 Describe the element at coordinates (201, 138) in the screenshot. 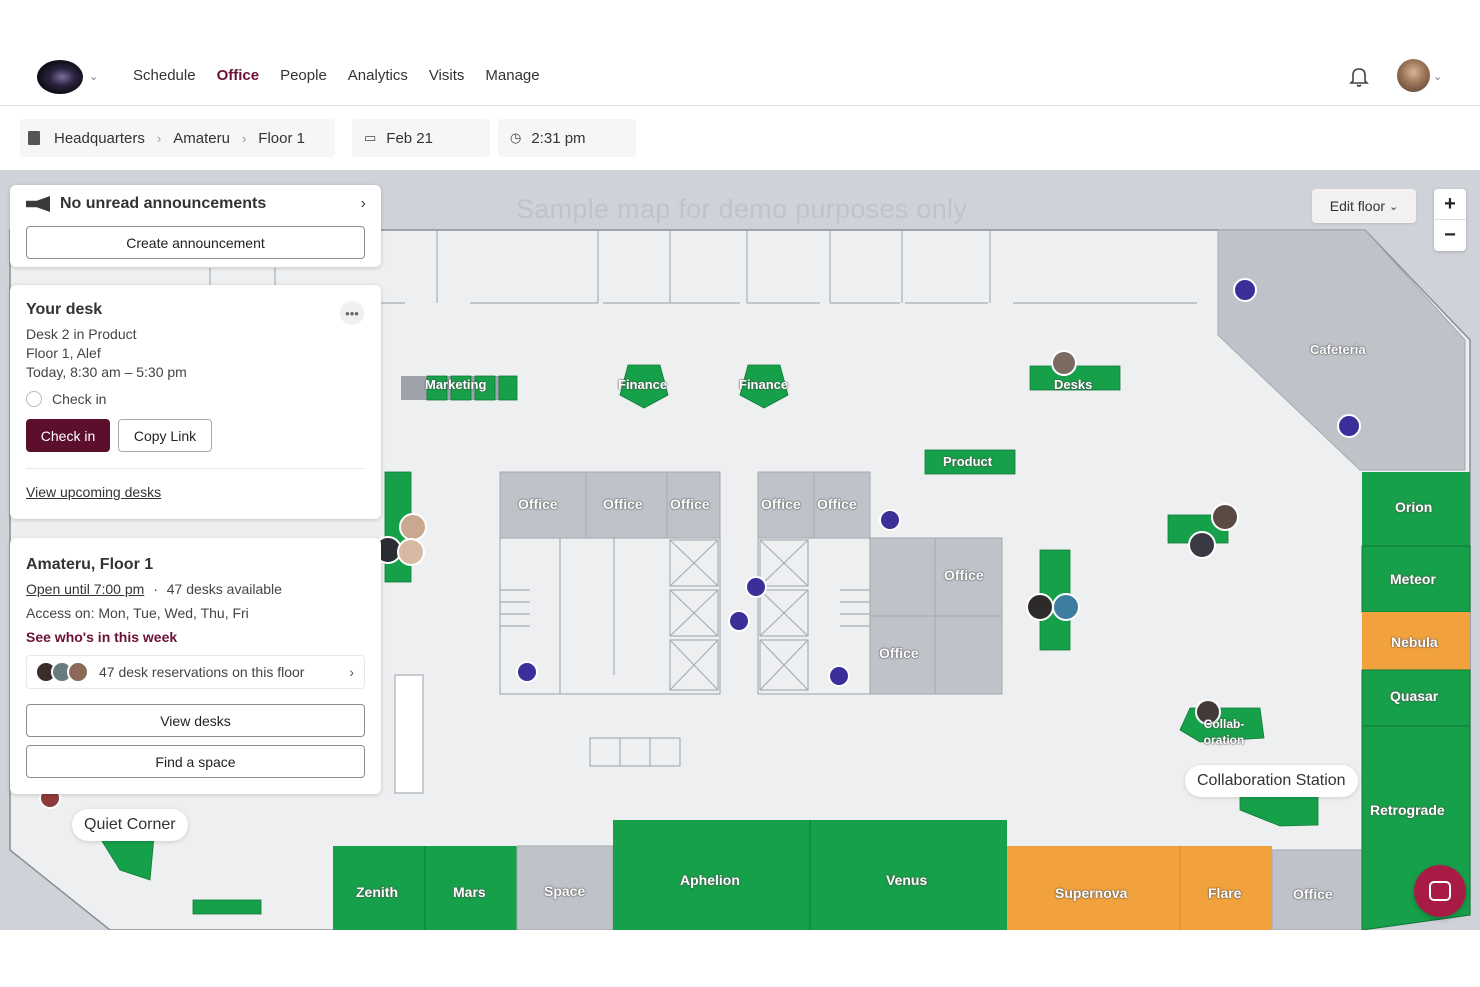

I see `breadcrumb-area: Amateru` at that location.